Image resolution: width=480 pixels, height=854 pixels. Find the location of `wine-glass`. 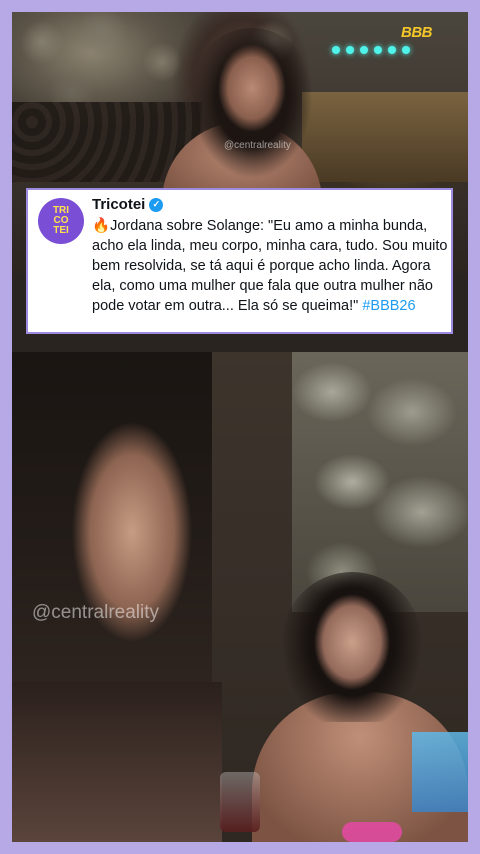

wine-glass is located at coordinates (240, 802).